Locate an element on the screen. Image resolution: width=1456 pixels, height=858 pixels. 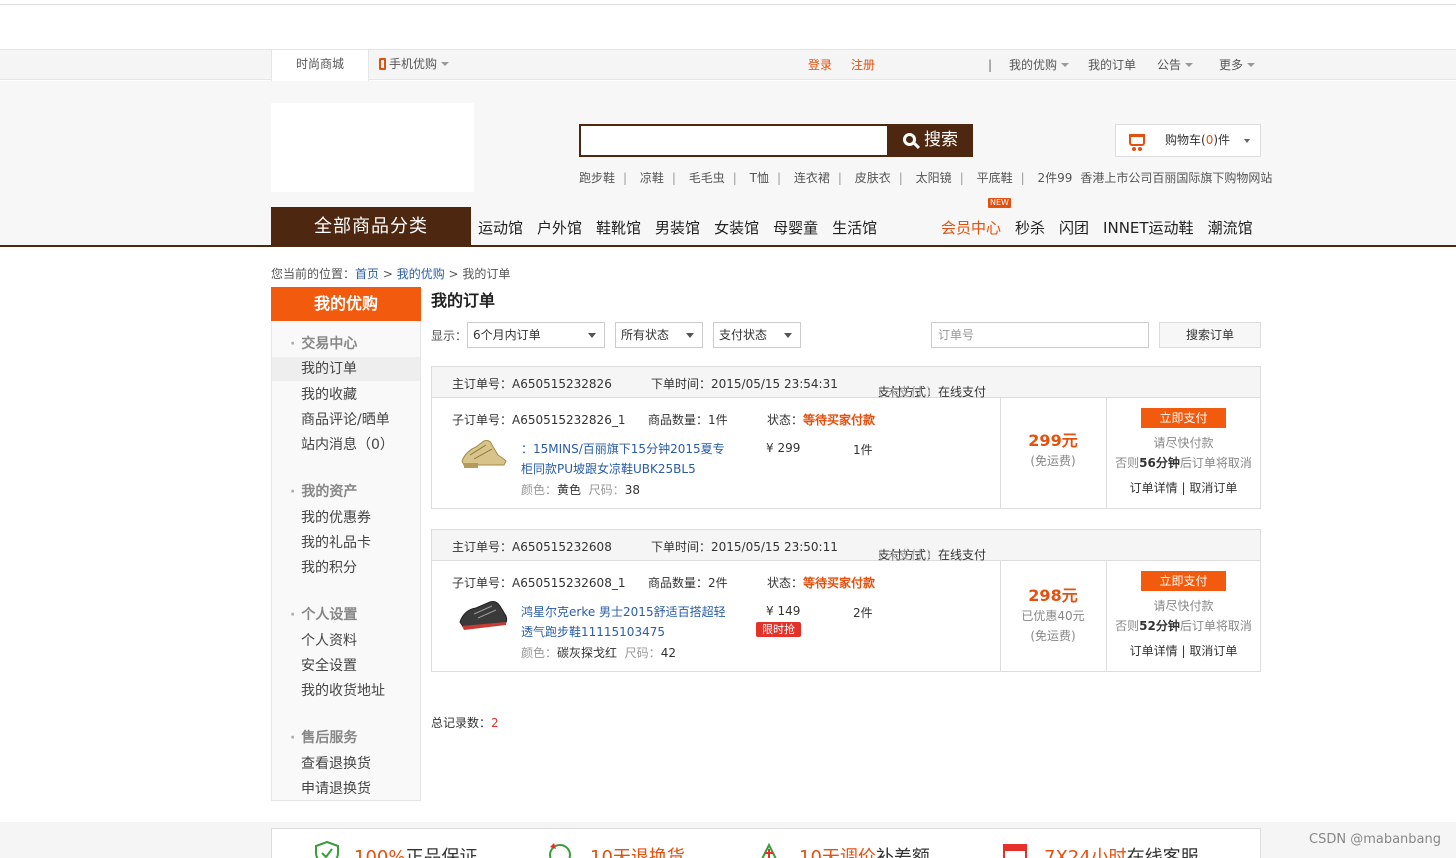
sidebar-item-view-returns: 查看退换货 is located at coordinates (336, 763).